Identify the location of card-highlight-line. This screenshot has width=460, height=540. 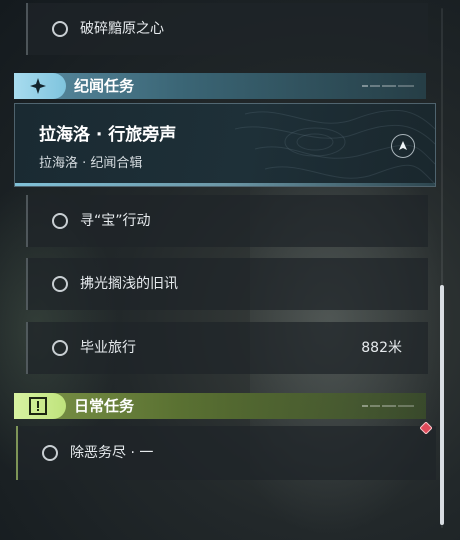
(225, 184).